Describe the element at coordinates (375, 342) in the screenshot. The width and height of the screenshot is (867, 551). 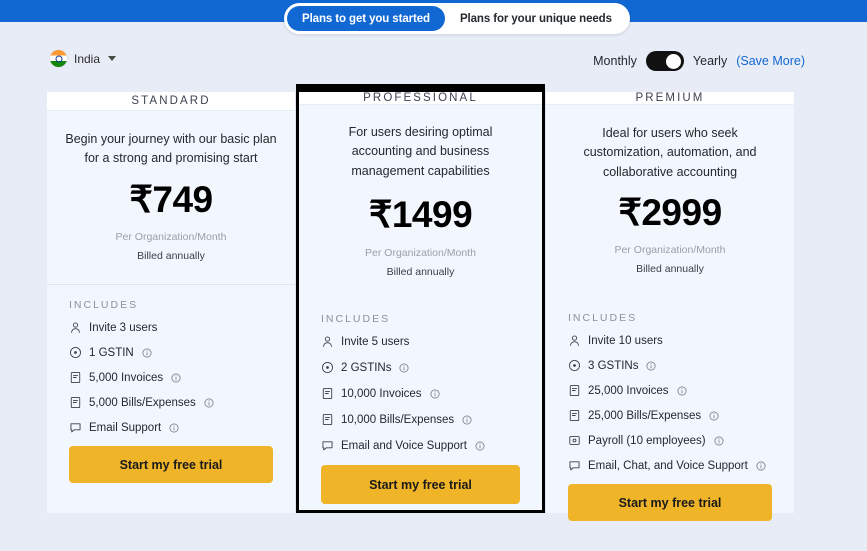
I see `feature-label: Invite 5 users` at that location.